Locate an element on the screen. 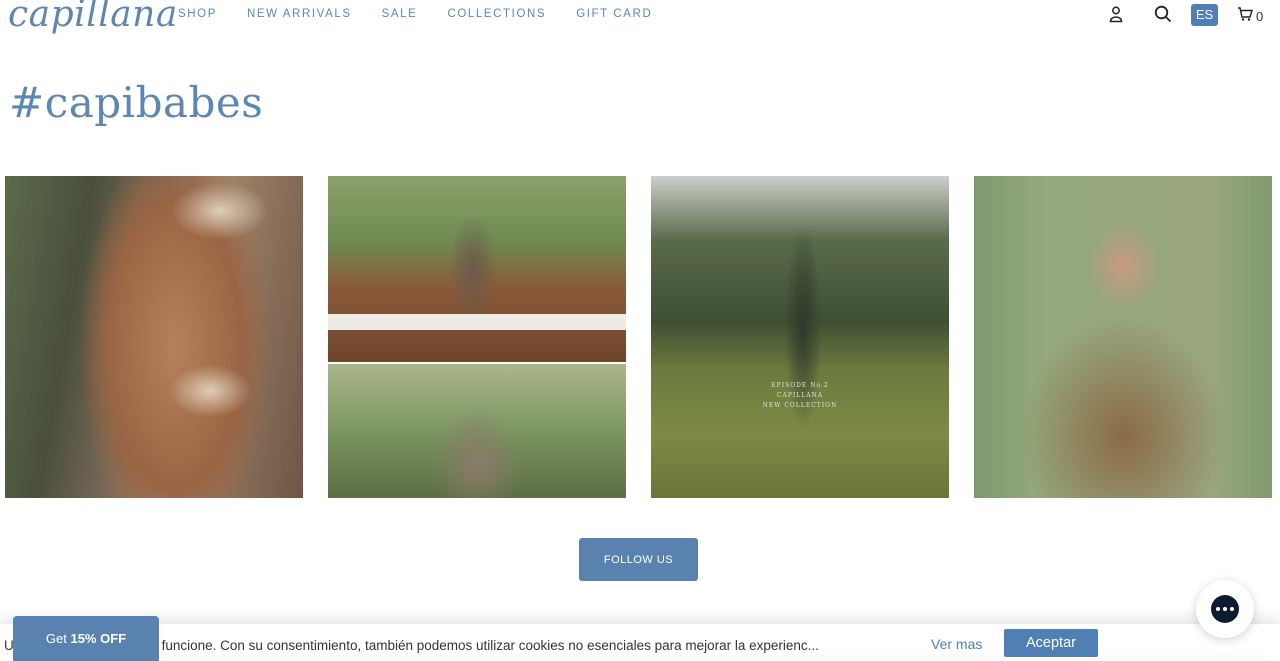  promo-highlight: 15% OFF is located at coordinates (98, 638).